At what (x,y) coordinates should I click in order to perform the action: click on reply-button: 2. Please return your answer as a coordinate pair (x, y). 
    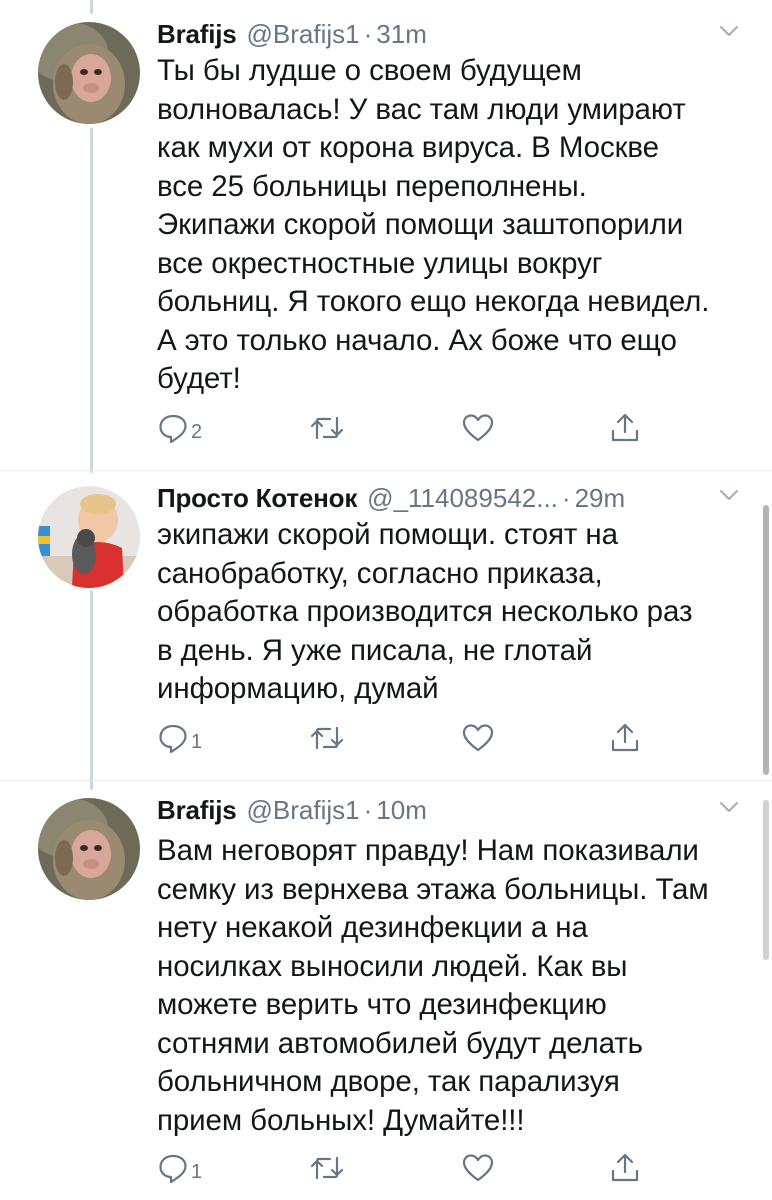
    Looking at the image, I should click on (179, 428).